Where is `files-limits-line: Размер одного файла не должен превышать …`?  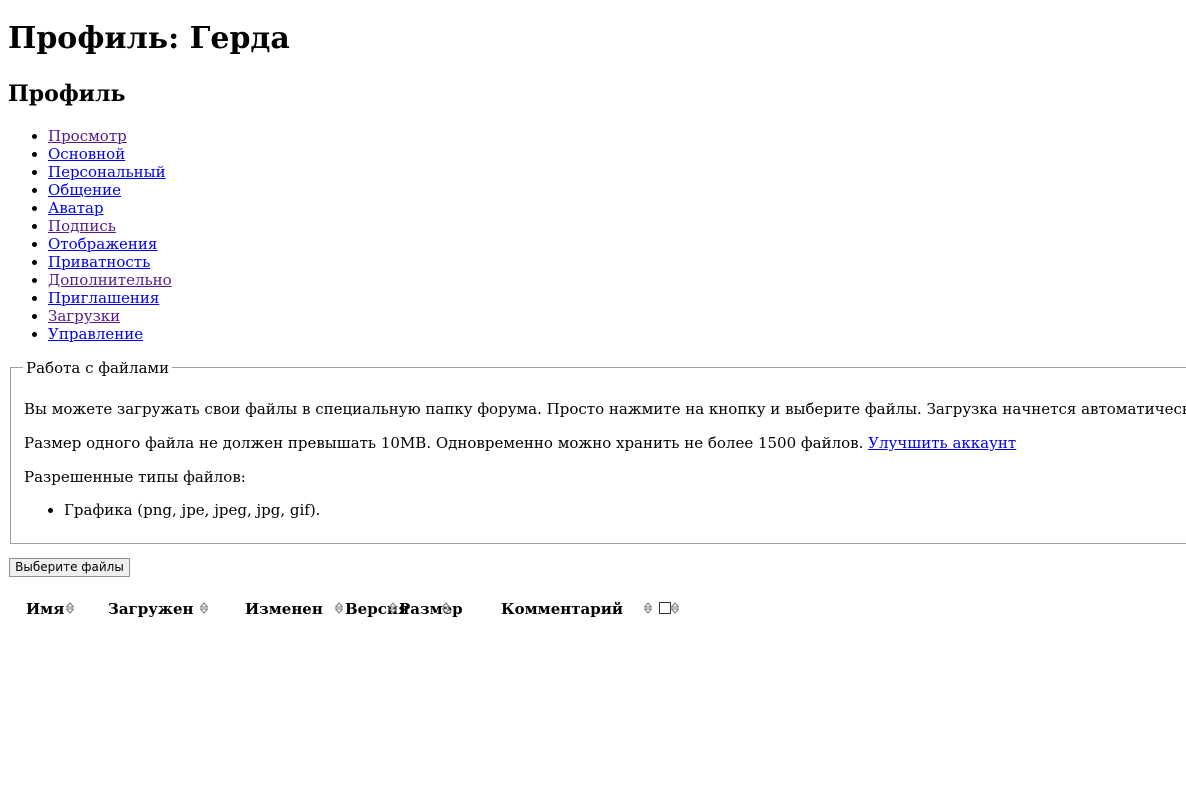 files-limits-line: Размер одного файла не должен превышать … is located at coordinates (520, 443).